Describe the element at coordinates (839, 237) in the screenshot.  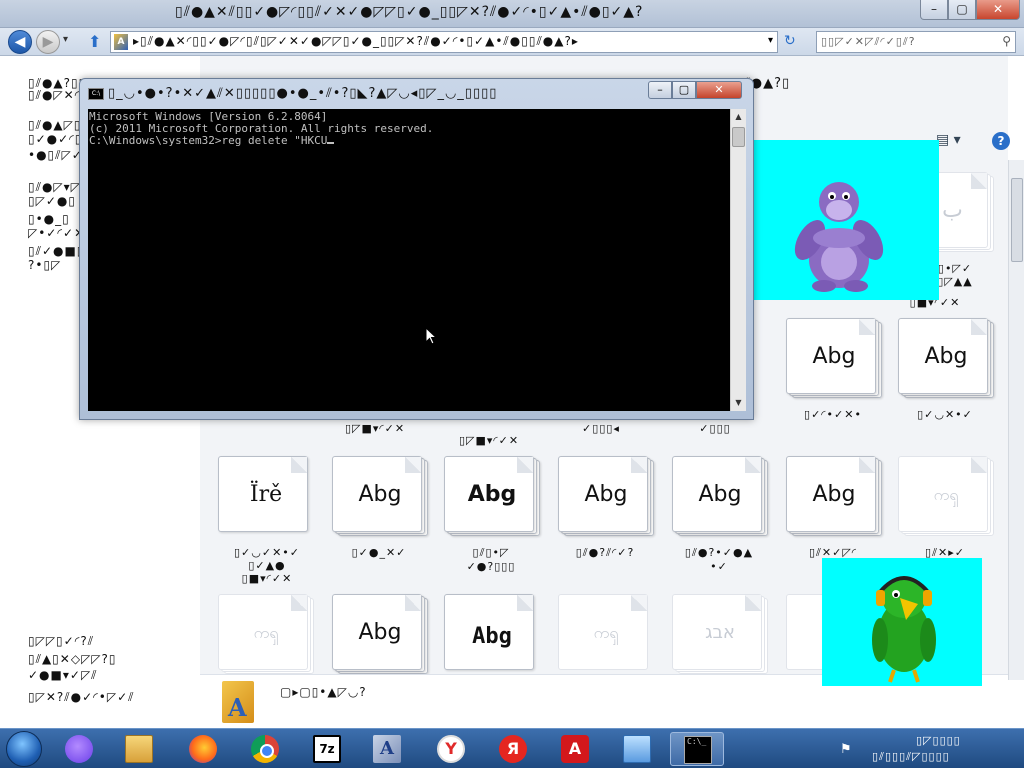
I see `purple-gorilla-icon` at that location.